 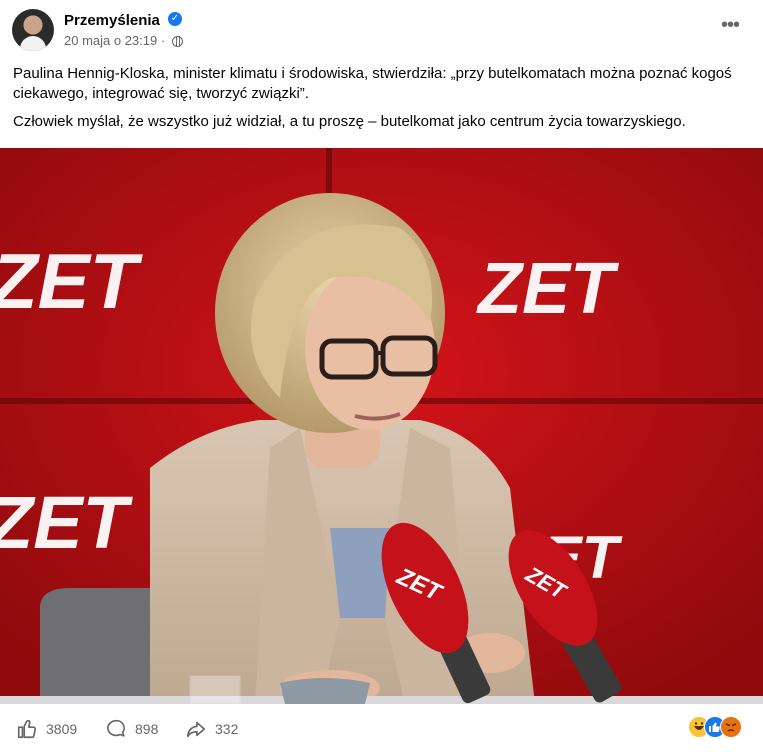 I want to click on thumbs-up-icon, so click(x=27, y=729).